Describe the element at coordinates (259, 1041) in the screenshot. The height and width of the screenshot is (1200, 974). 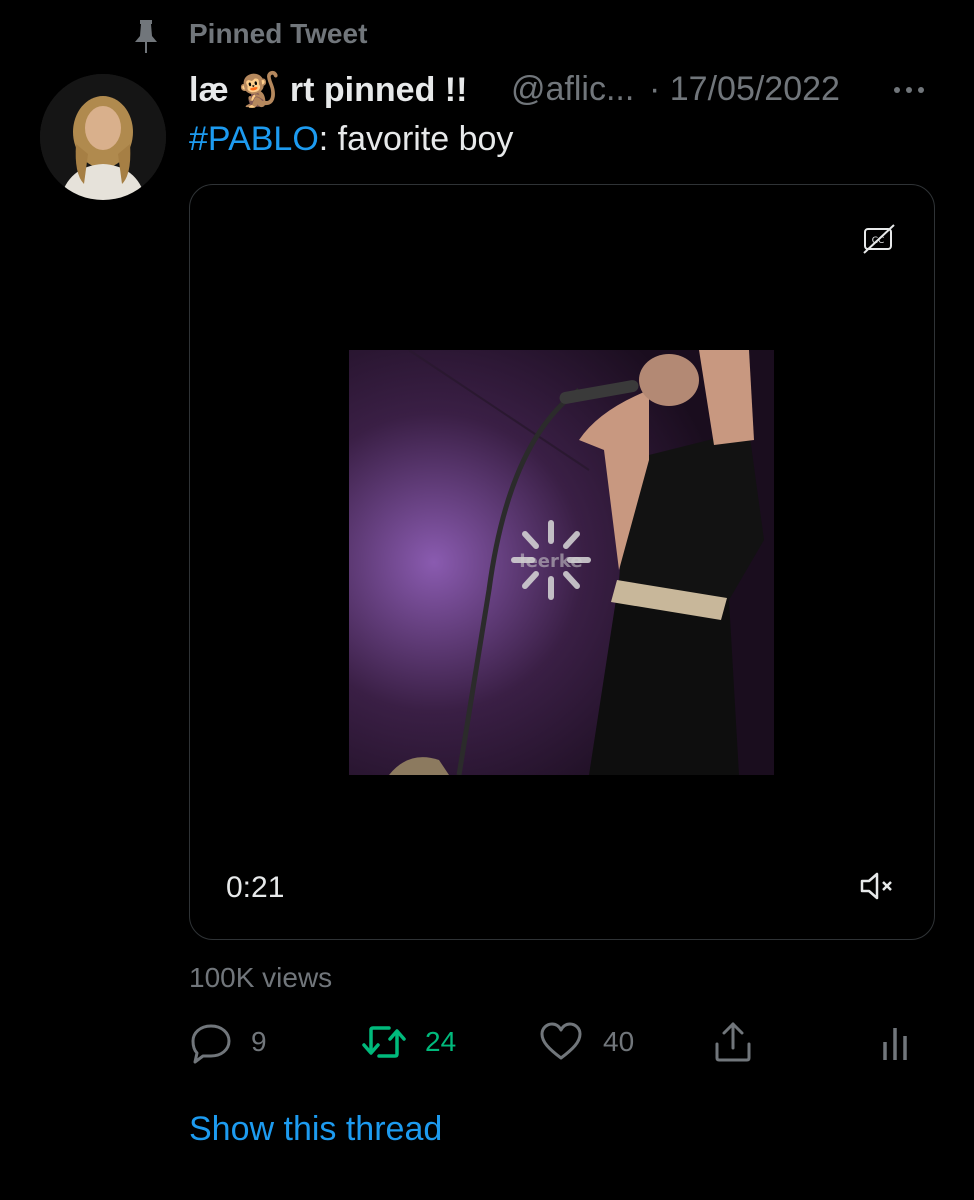
I see `reply-count: 9` at that location.